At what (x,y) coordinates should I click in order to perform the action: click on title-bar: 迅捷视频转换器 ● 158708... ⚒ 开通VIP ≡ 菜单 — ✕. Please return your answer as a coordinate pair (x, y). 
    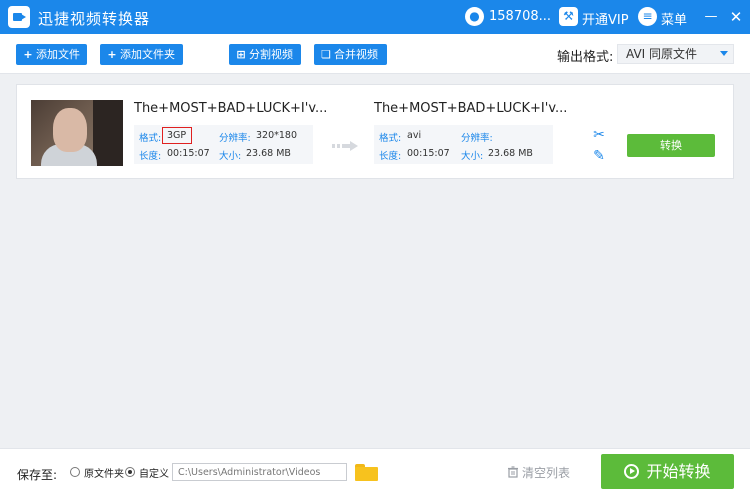
    Looking at the image, I should click on (375, 17).